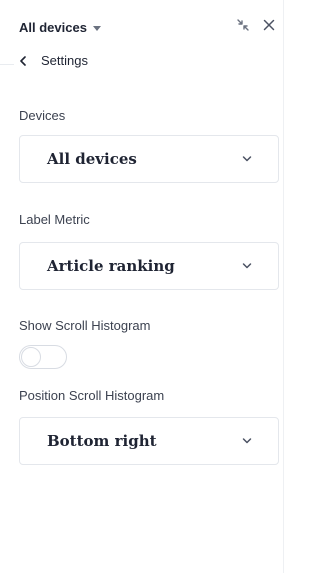 Image resolution: width=320 pixels, height=573 pixels. Describe the element at coordinates (96, 28) in the screenshot. I see `caret-down-icon` at that location.